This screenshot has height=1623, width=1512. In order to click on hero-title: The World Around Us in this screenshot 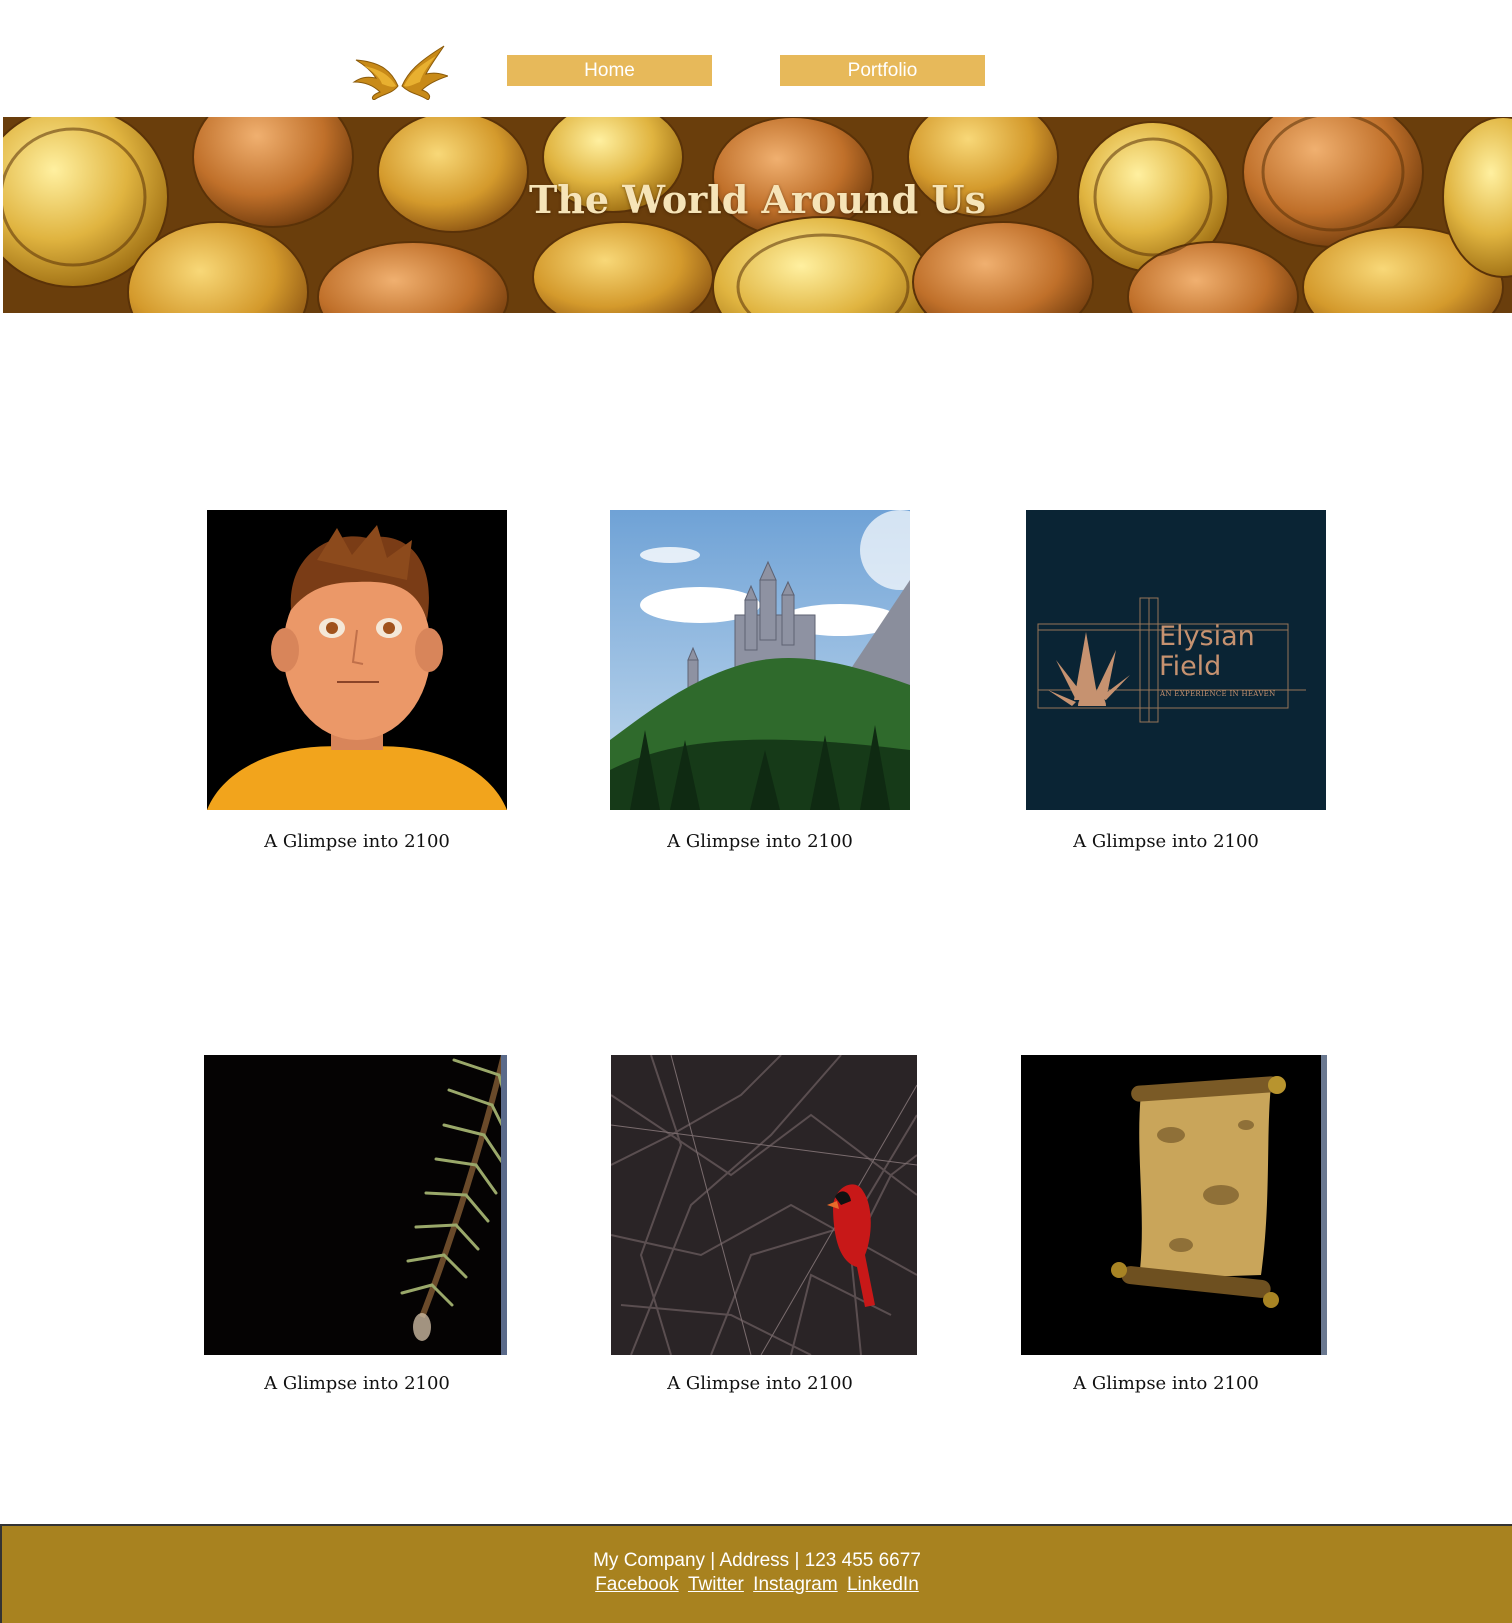, I will do `click(757, 199)`.